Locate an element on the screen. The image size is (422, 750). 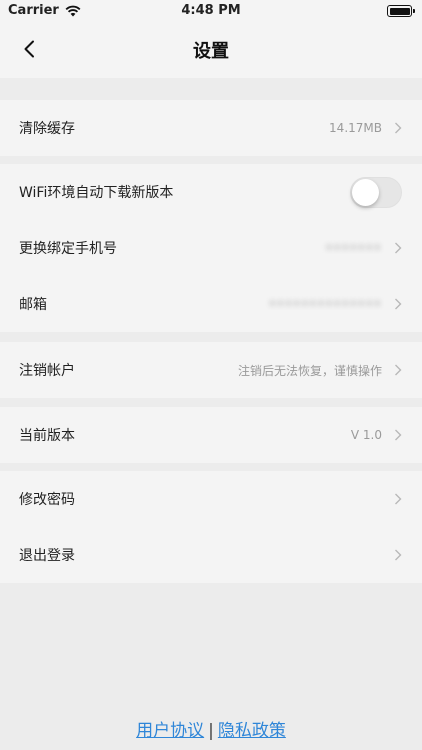
status-time: 4:48 PM is located at coordinates (211, 10).